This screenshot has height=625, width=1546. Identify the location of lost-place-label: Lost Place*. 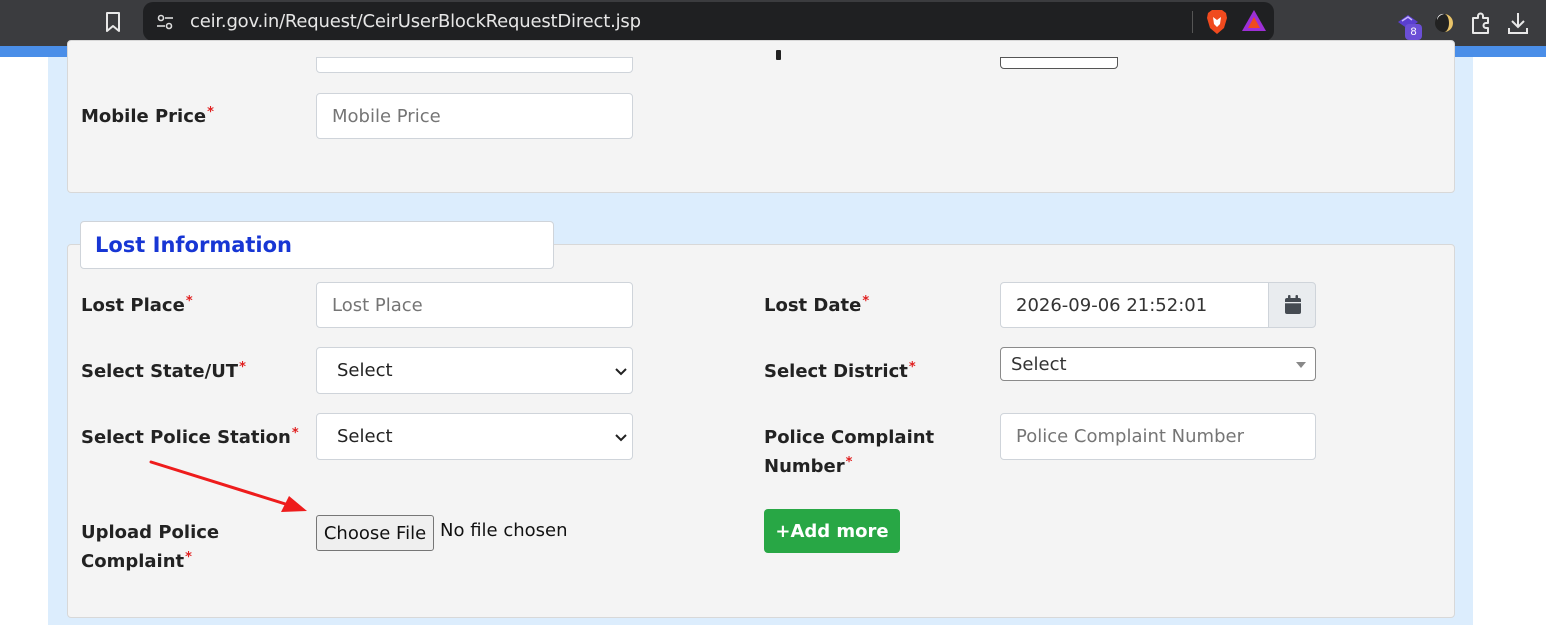
(137, 305).